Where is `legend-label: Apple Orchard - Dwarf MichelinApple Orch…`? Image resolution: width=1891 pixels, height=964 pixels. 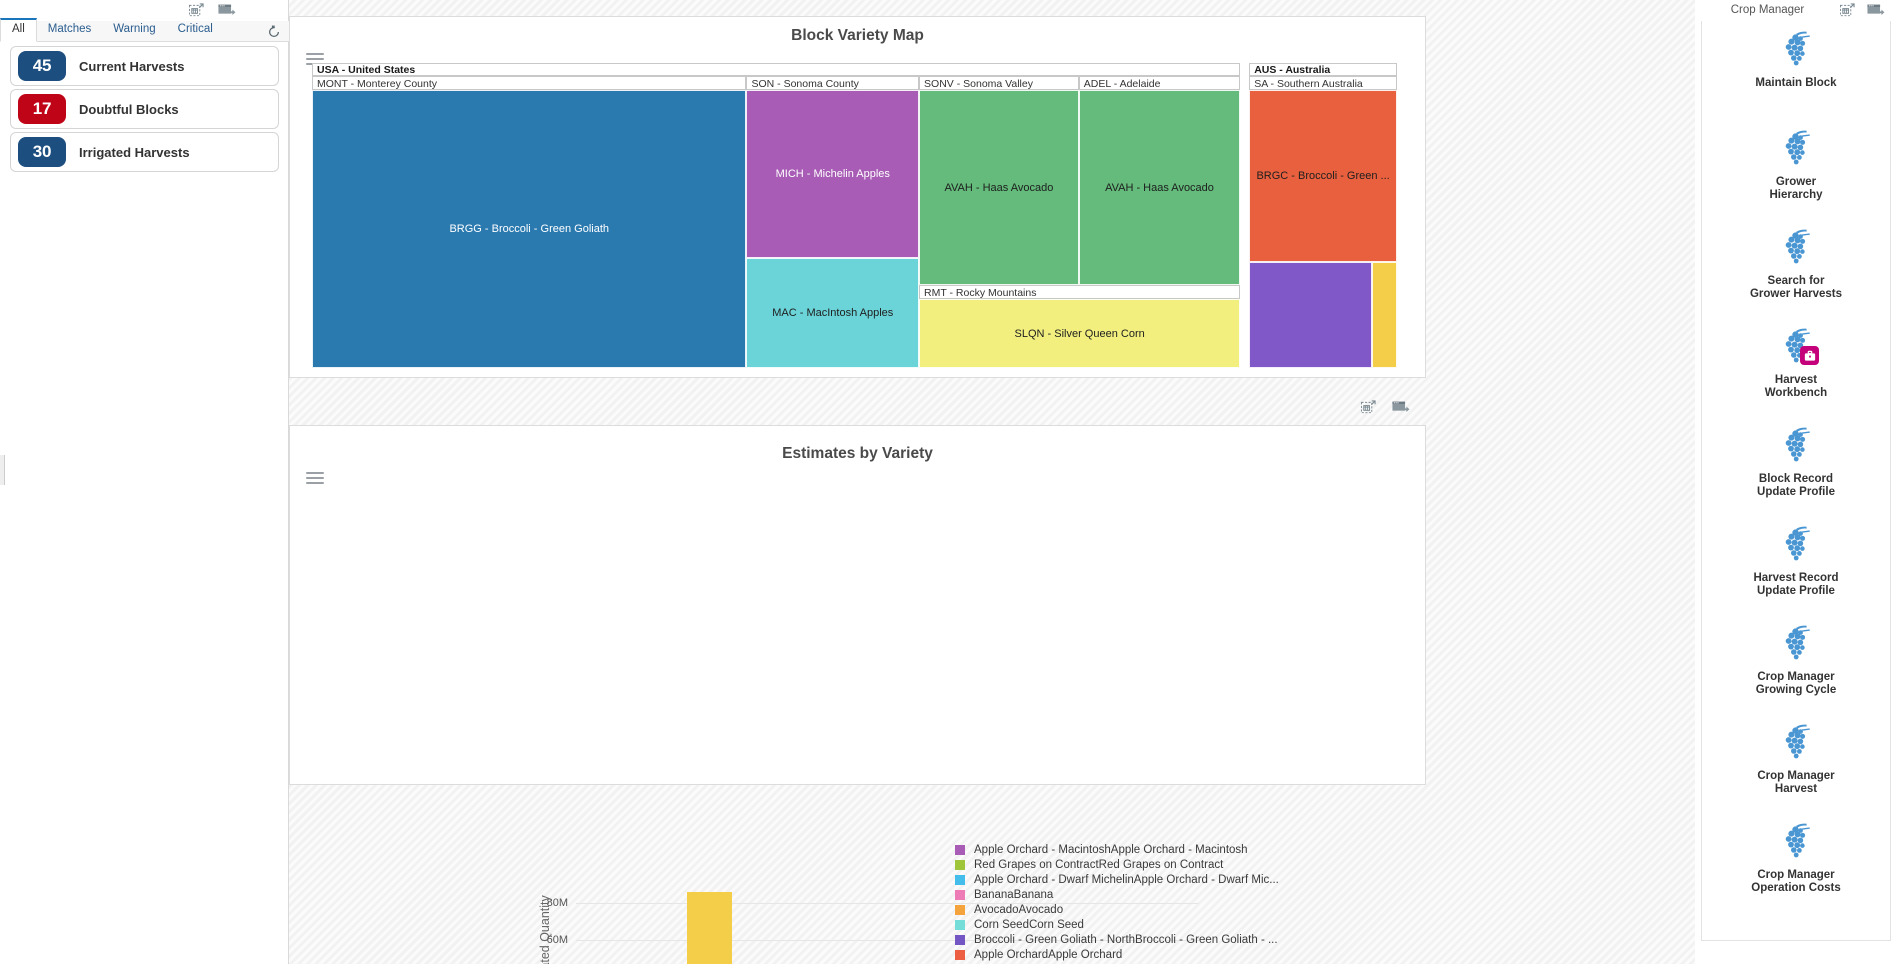
legend-label: Apple Orchard - Dwarf MichelinApple Orch… is located at coordinates (1126, 879).